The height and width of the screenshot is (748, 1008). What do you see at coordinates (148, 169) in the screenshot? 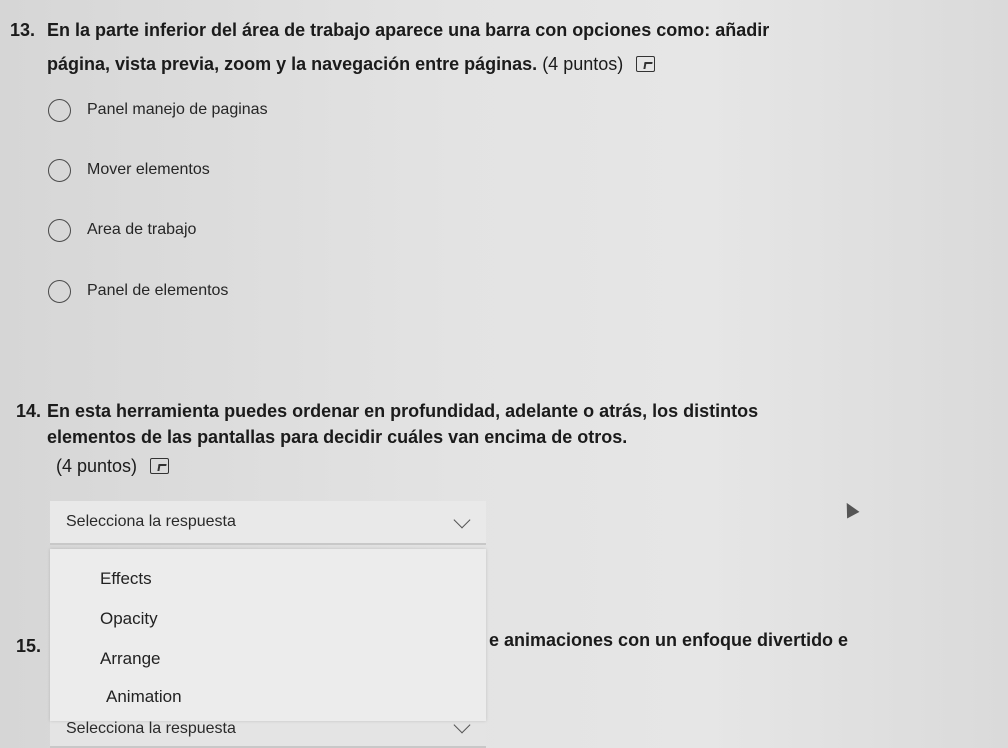
I see `option-label: Mover elementos` at bounding box center [148, 169].